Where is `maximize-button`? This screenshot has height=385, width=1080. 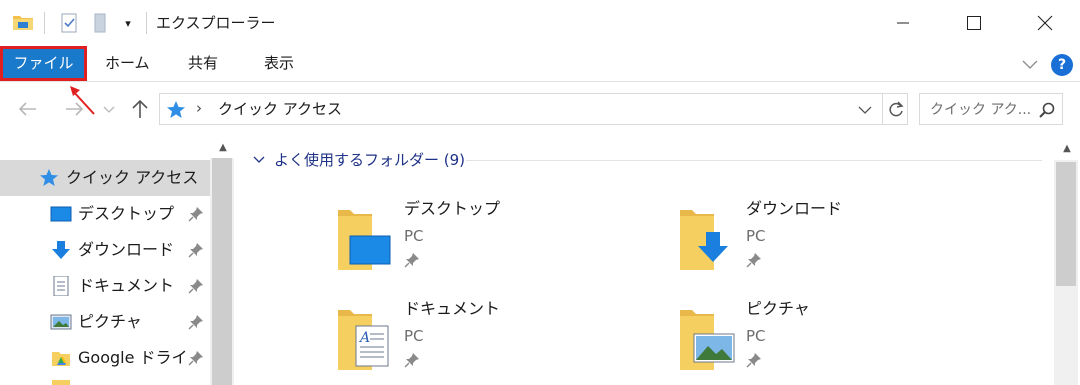 maximize-button is located at coordinates (973, 23).